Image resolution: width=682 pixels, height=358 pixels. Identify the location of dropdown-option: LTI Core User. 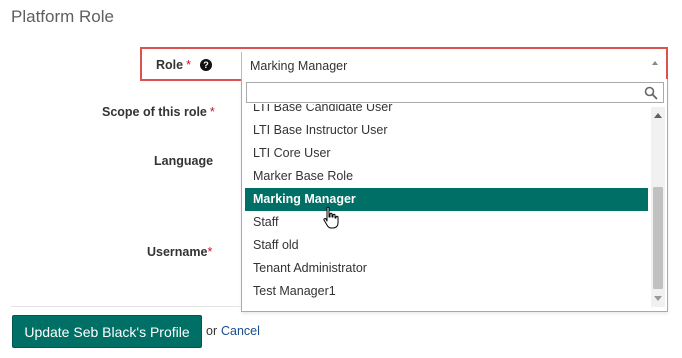
(446, 153).